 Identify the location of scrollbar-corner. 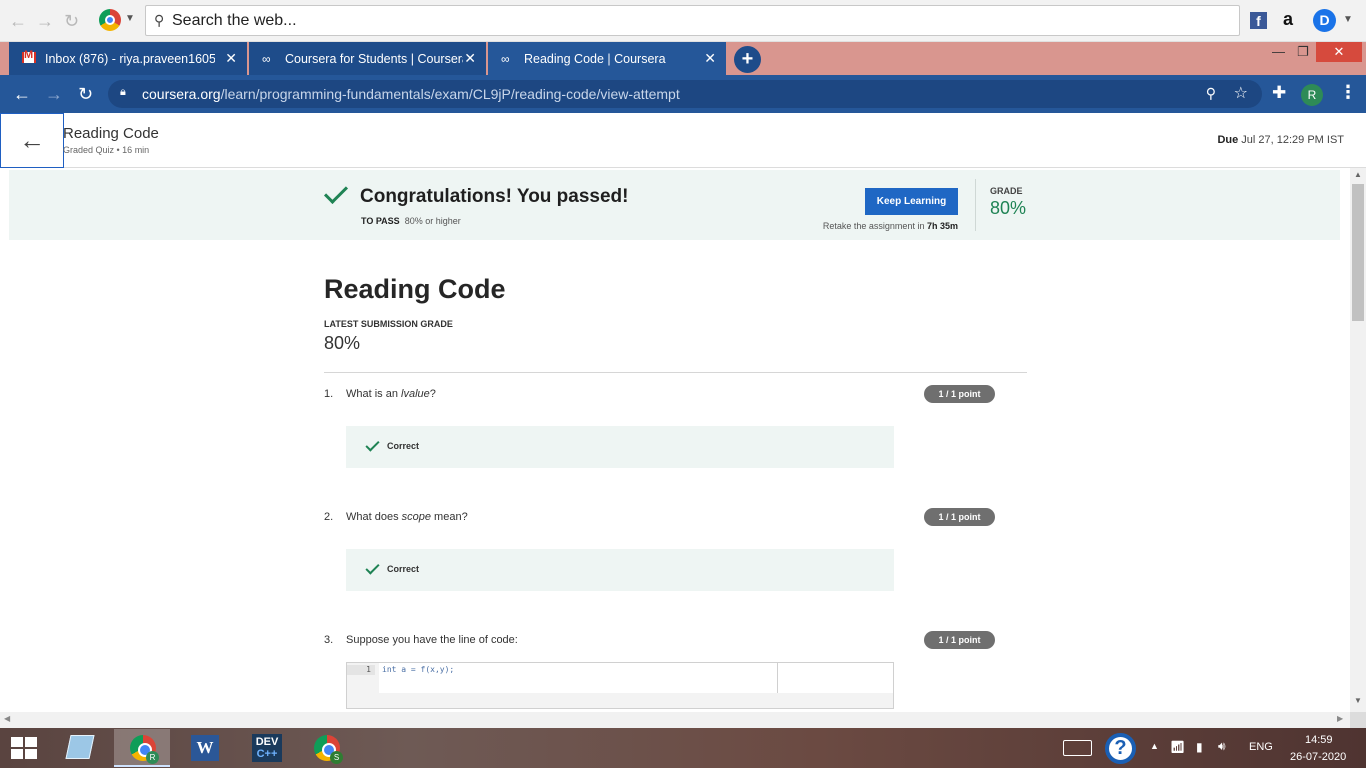
(1358, 720).